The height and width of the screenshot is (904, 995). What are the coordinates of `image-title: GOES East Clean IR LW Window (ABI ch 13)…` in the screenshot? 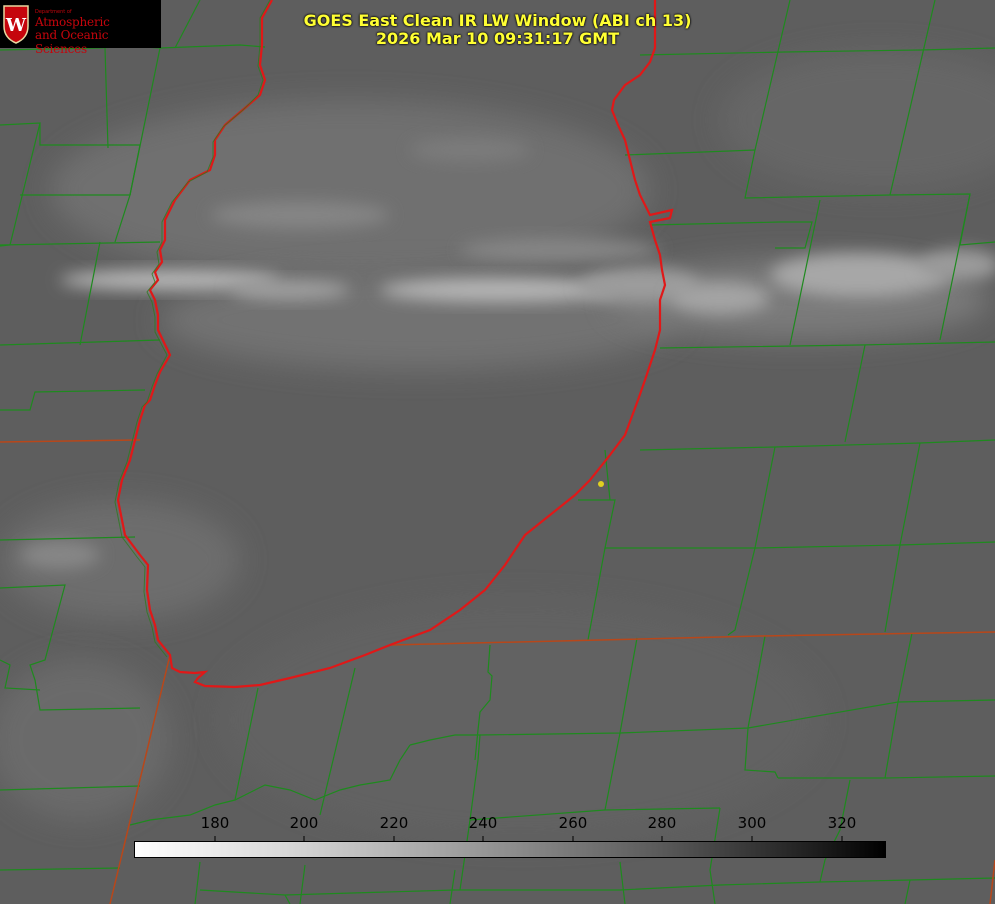 It's located at (497, 30).